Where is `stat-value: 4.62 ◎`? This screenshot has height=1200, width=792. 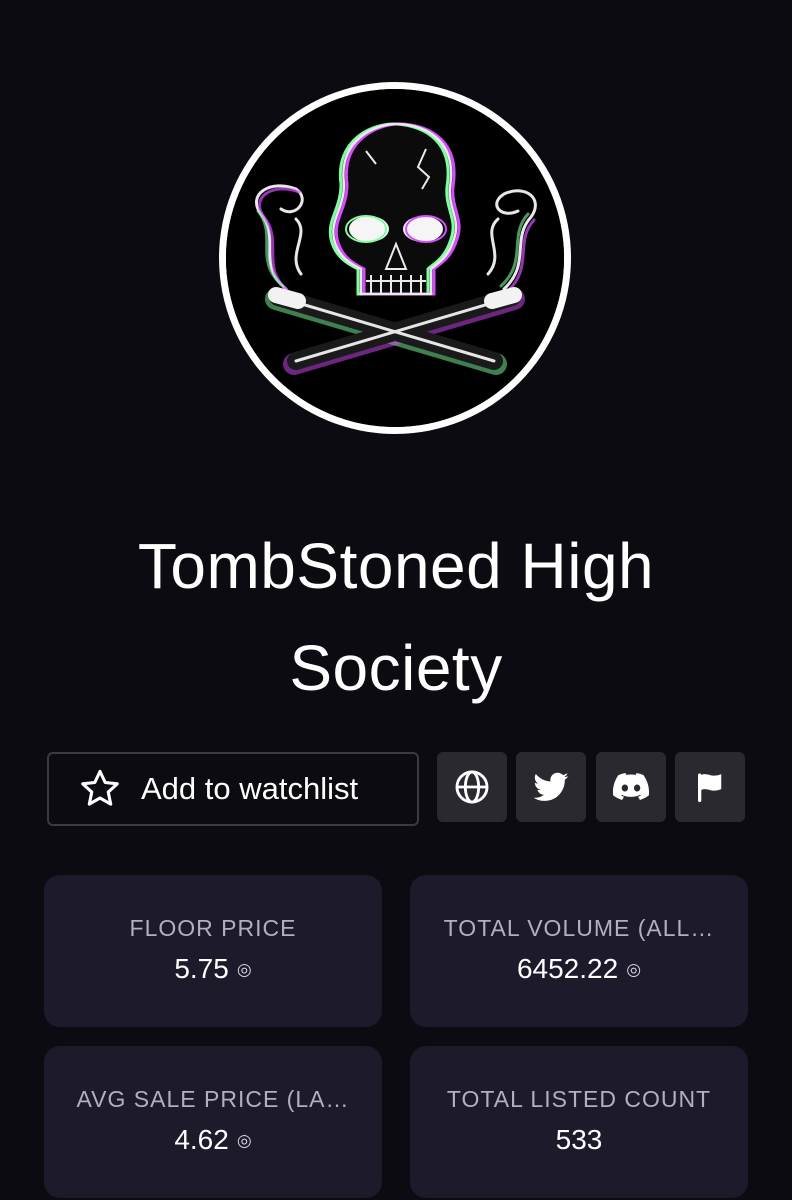
stat-value: 4.62 ◎ is located at coordinates (213, 1139).